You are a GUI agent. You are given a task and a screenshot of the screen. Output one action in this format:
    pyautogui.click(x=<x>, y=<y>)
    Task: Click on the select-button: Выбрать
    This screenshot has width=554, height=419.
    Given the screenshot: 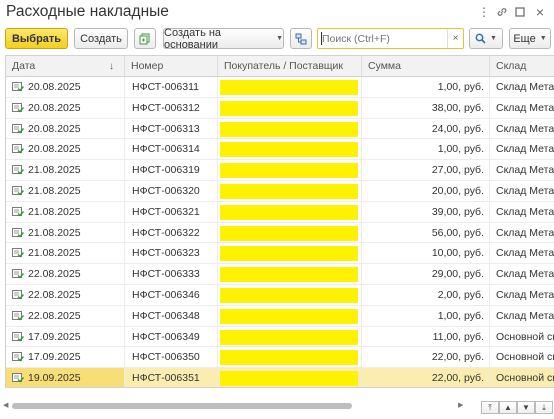 What is the action you would take?
    pyautogui.click(x=36, y=38)
    